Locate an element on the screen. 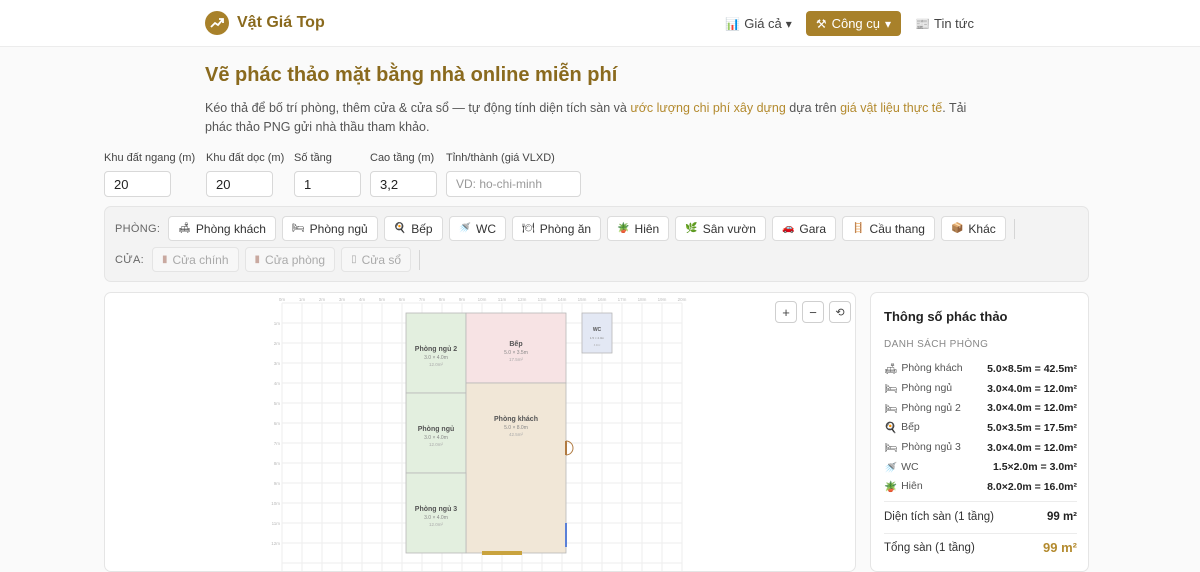 The height and width of the screenshot is (572, 1200). door-icon: ▮ is located at coordinates (164, 259).